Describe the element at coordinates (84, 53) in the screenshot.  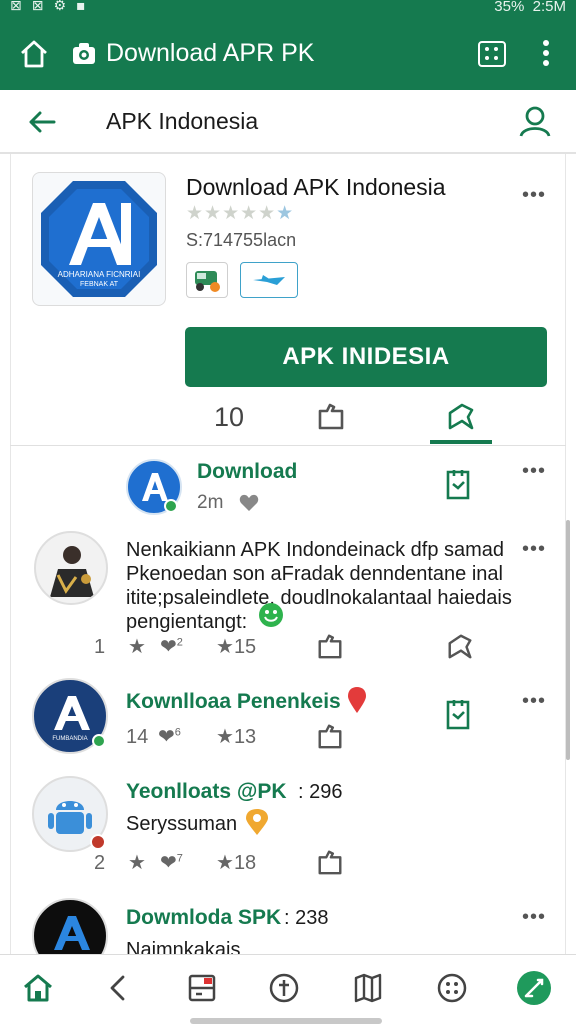
I see `camera-icon` at that location.